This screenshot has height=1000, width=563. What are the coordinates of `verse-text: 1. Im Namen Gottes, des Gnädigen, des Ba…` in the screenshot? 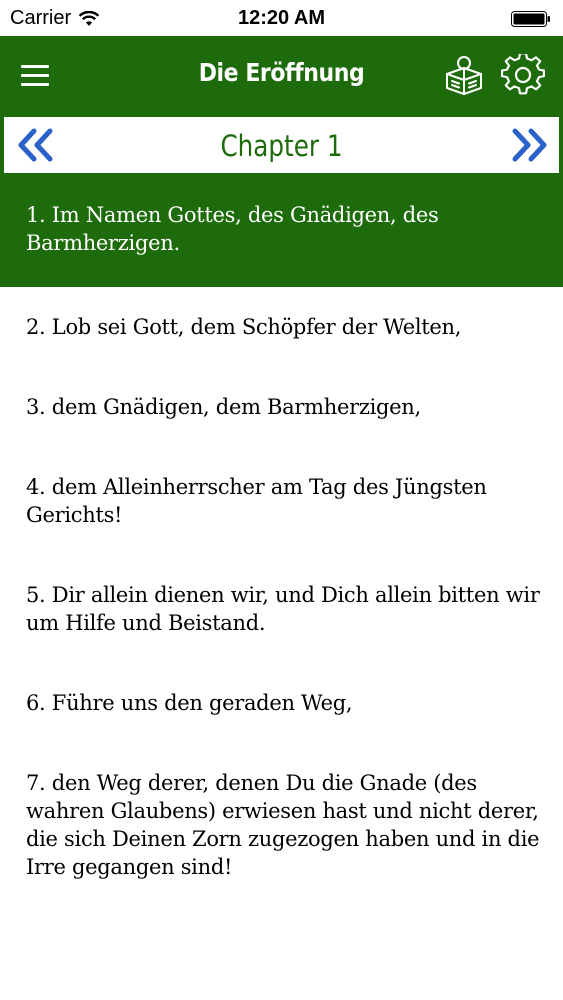 It's located at (232, 229).